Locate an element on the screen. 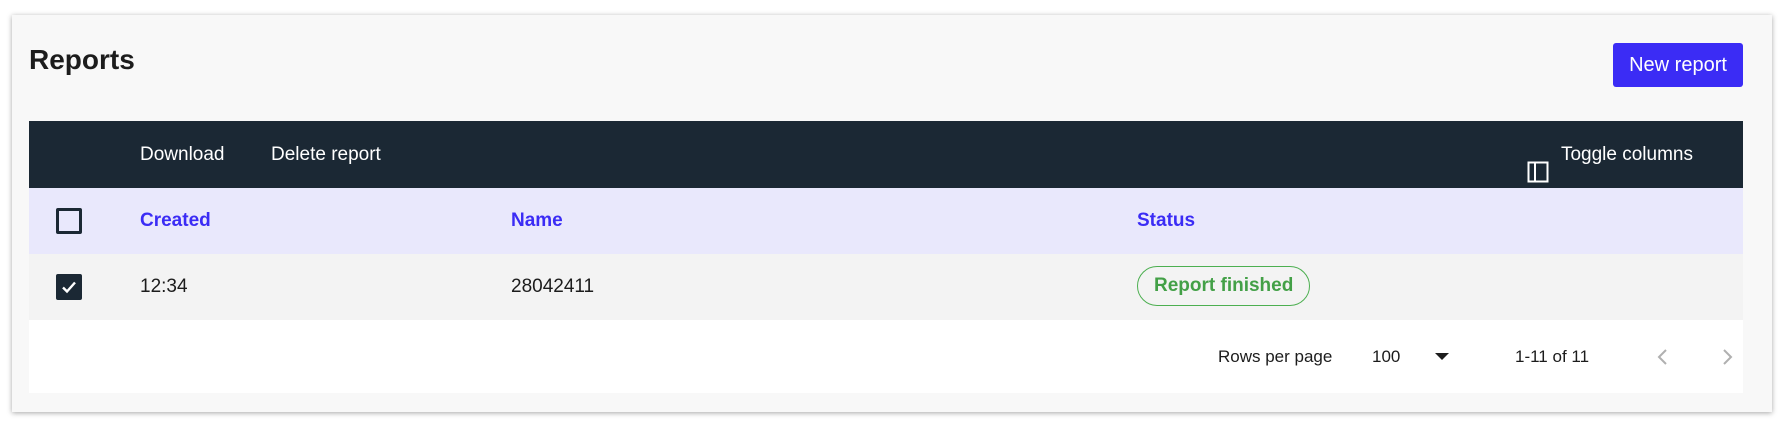  column-header-name: Name is located at coordinates (537, 221).